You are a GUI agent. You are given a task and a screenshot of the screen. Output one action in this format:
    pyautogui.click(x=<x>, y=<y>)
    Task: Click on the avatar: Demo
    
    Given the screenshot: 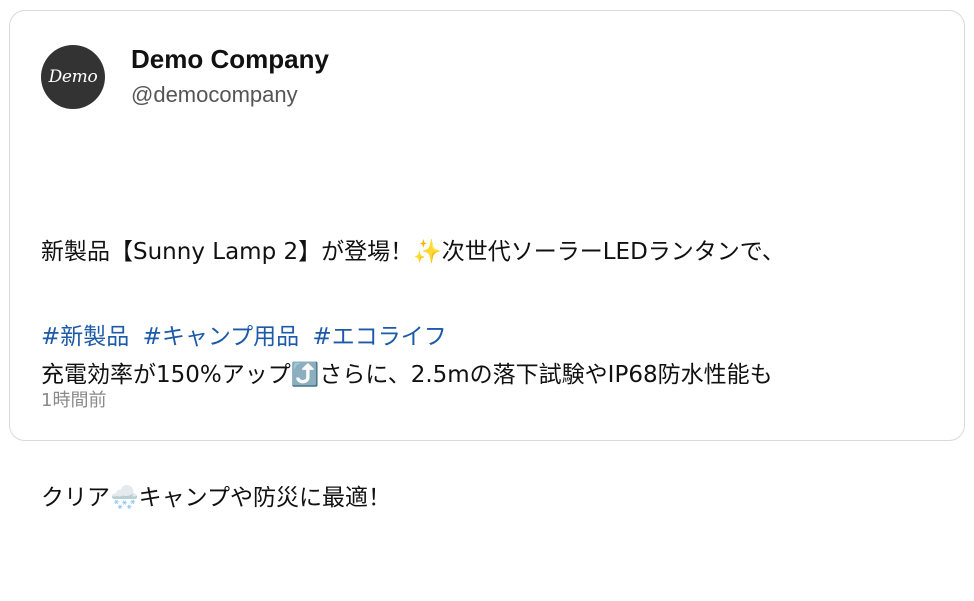 What is the action you would take?
    pyautogui.click(x=73, y=76)
    